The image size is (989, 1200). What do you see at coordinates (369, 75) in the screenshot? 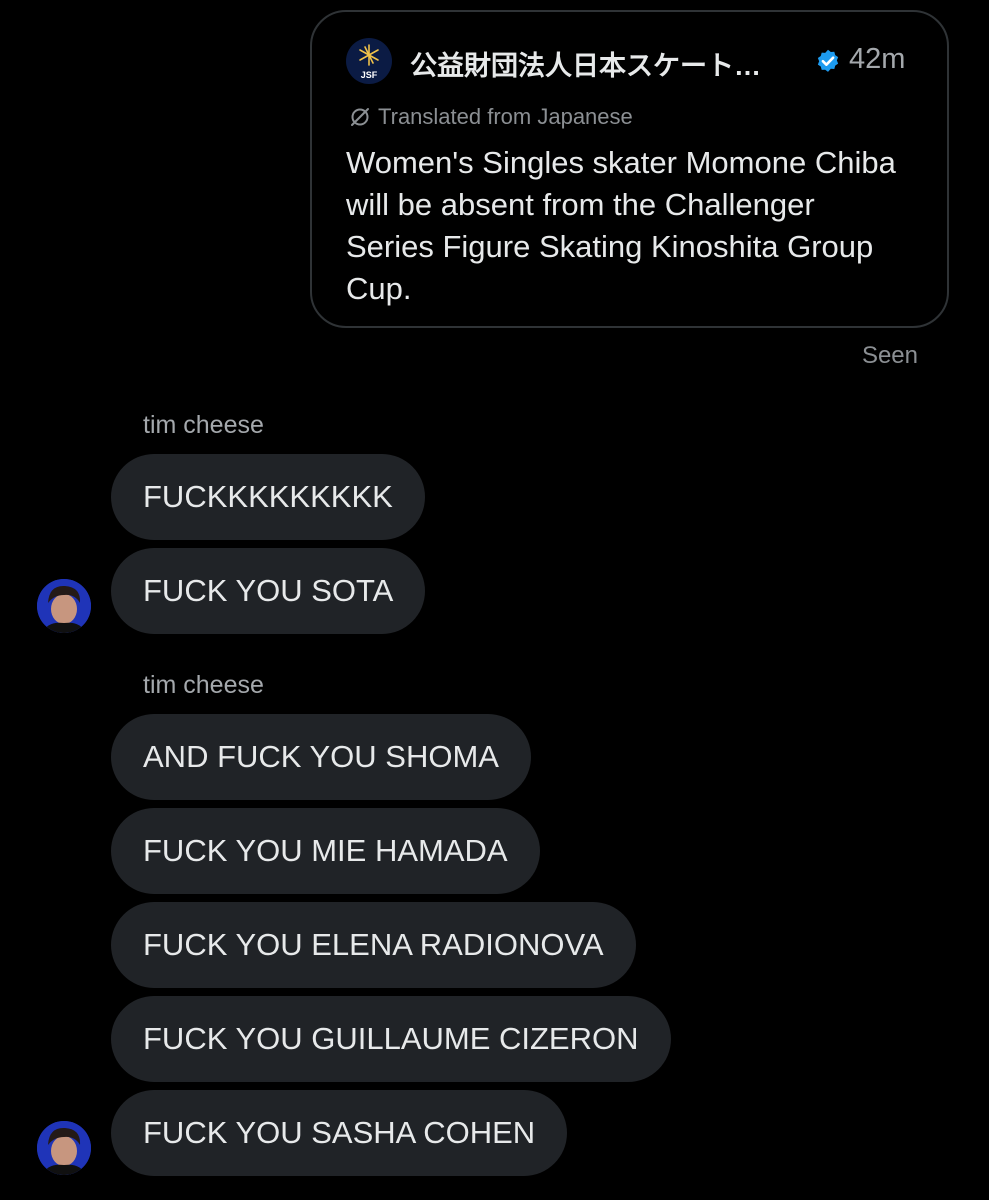
I see `svg-text: JSF` at bounding box center [369, 75].